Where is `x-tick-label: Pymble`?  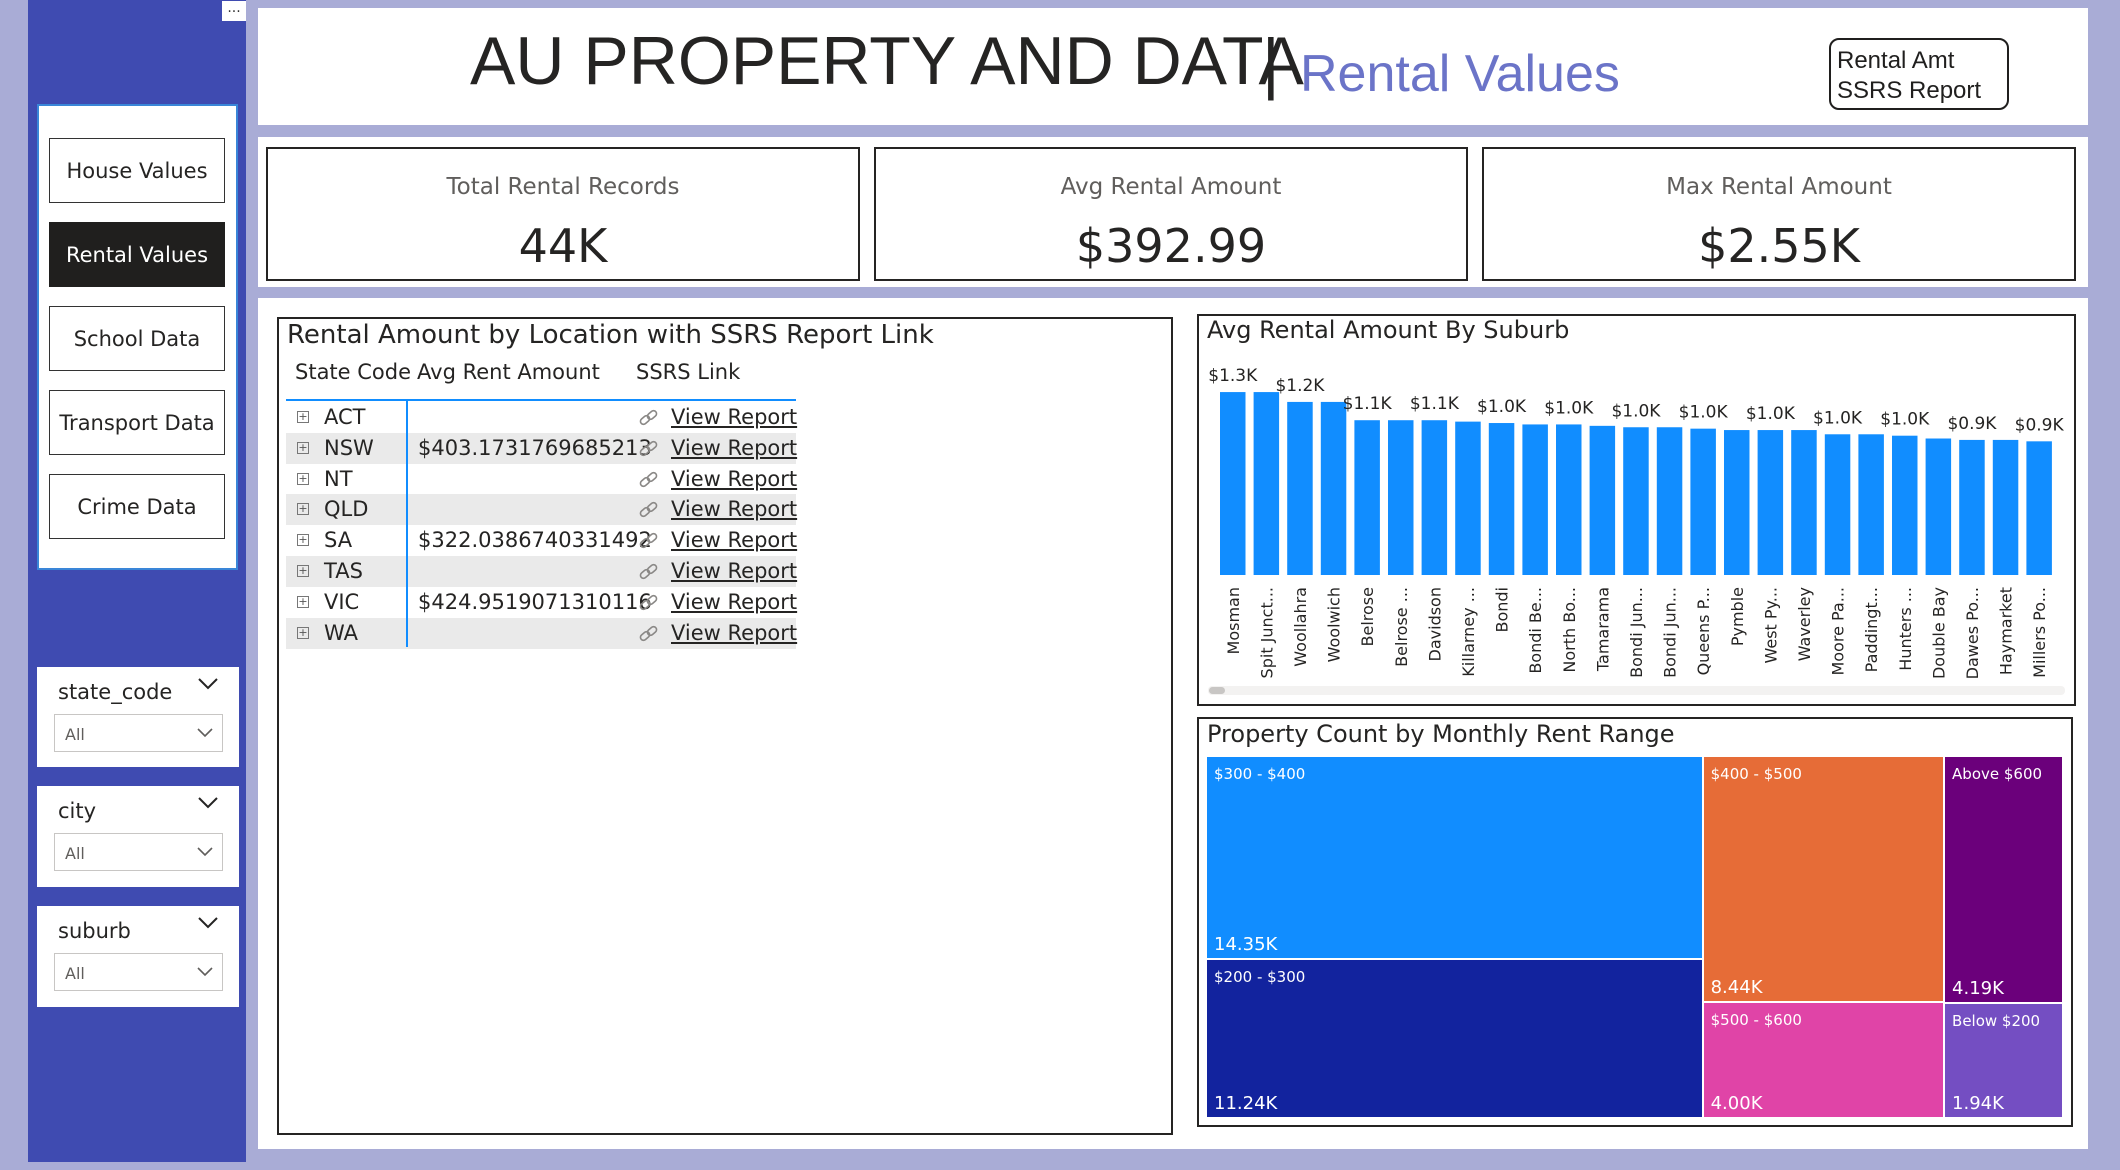 x-tick-label: Pymble is located at coordinates (1737, 616).